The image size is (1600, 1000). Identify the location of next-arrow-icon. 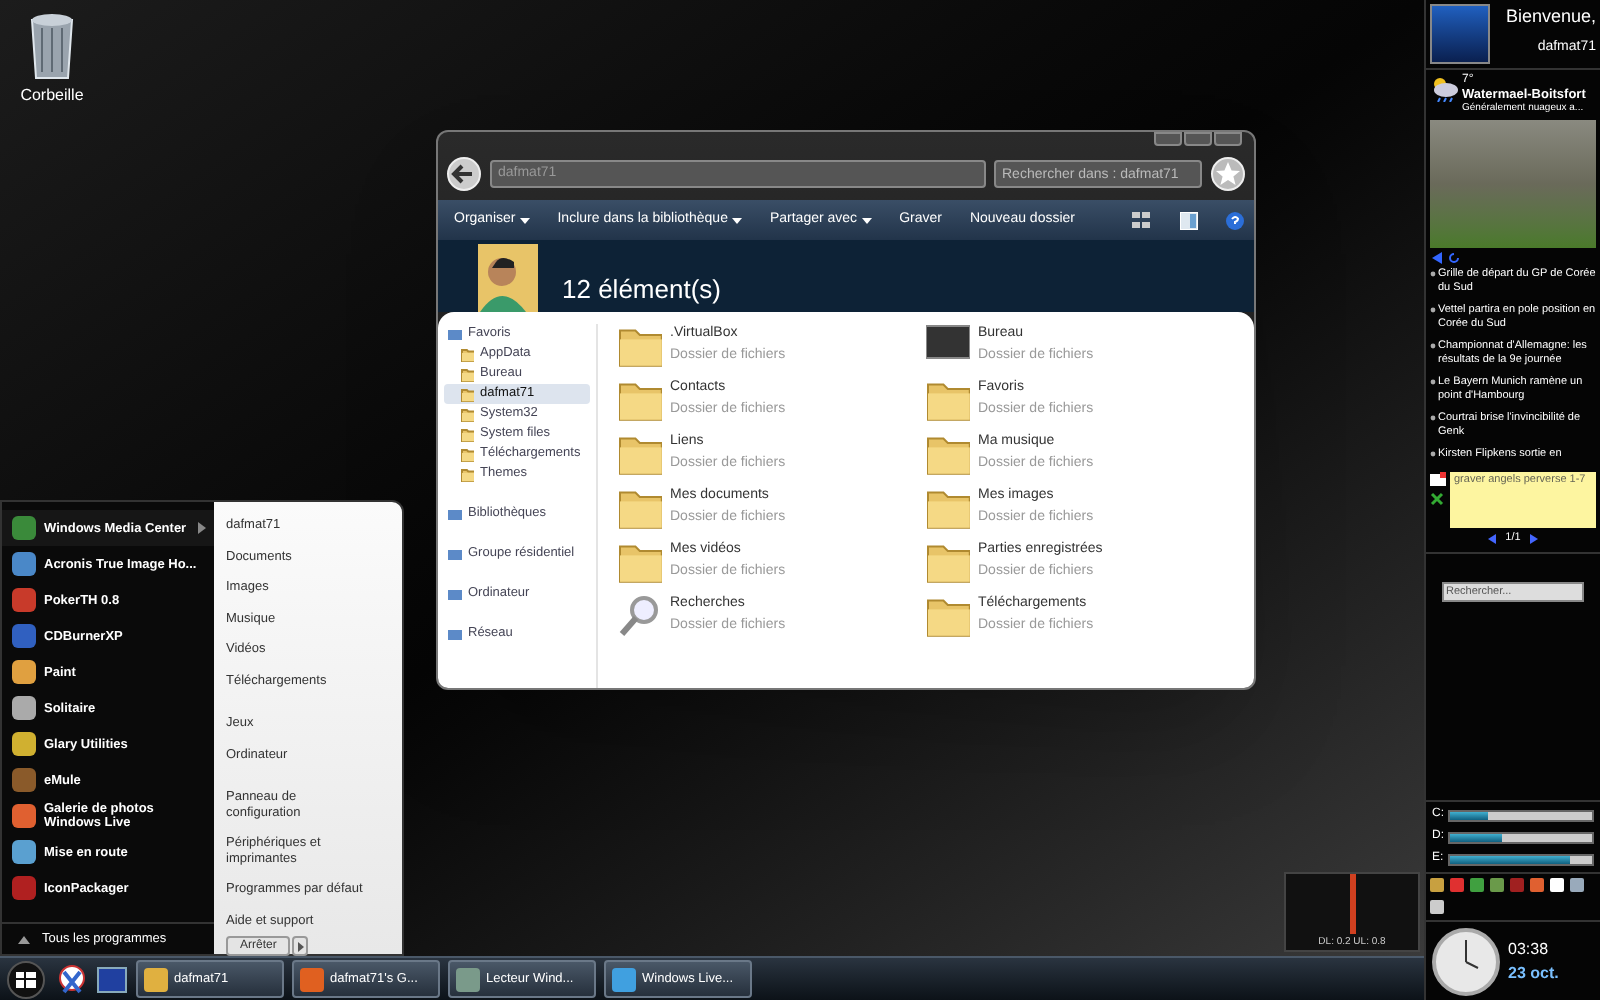
(1534, 538).